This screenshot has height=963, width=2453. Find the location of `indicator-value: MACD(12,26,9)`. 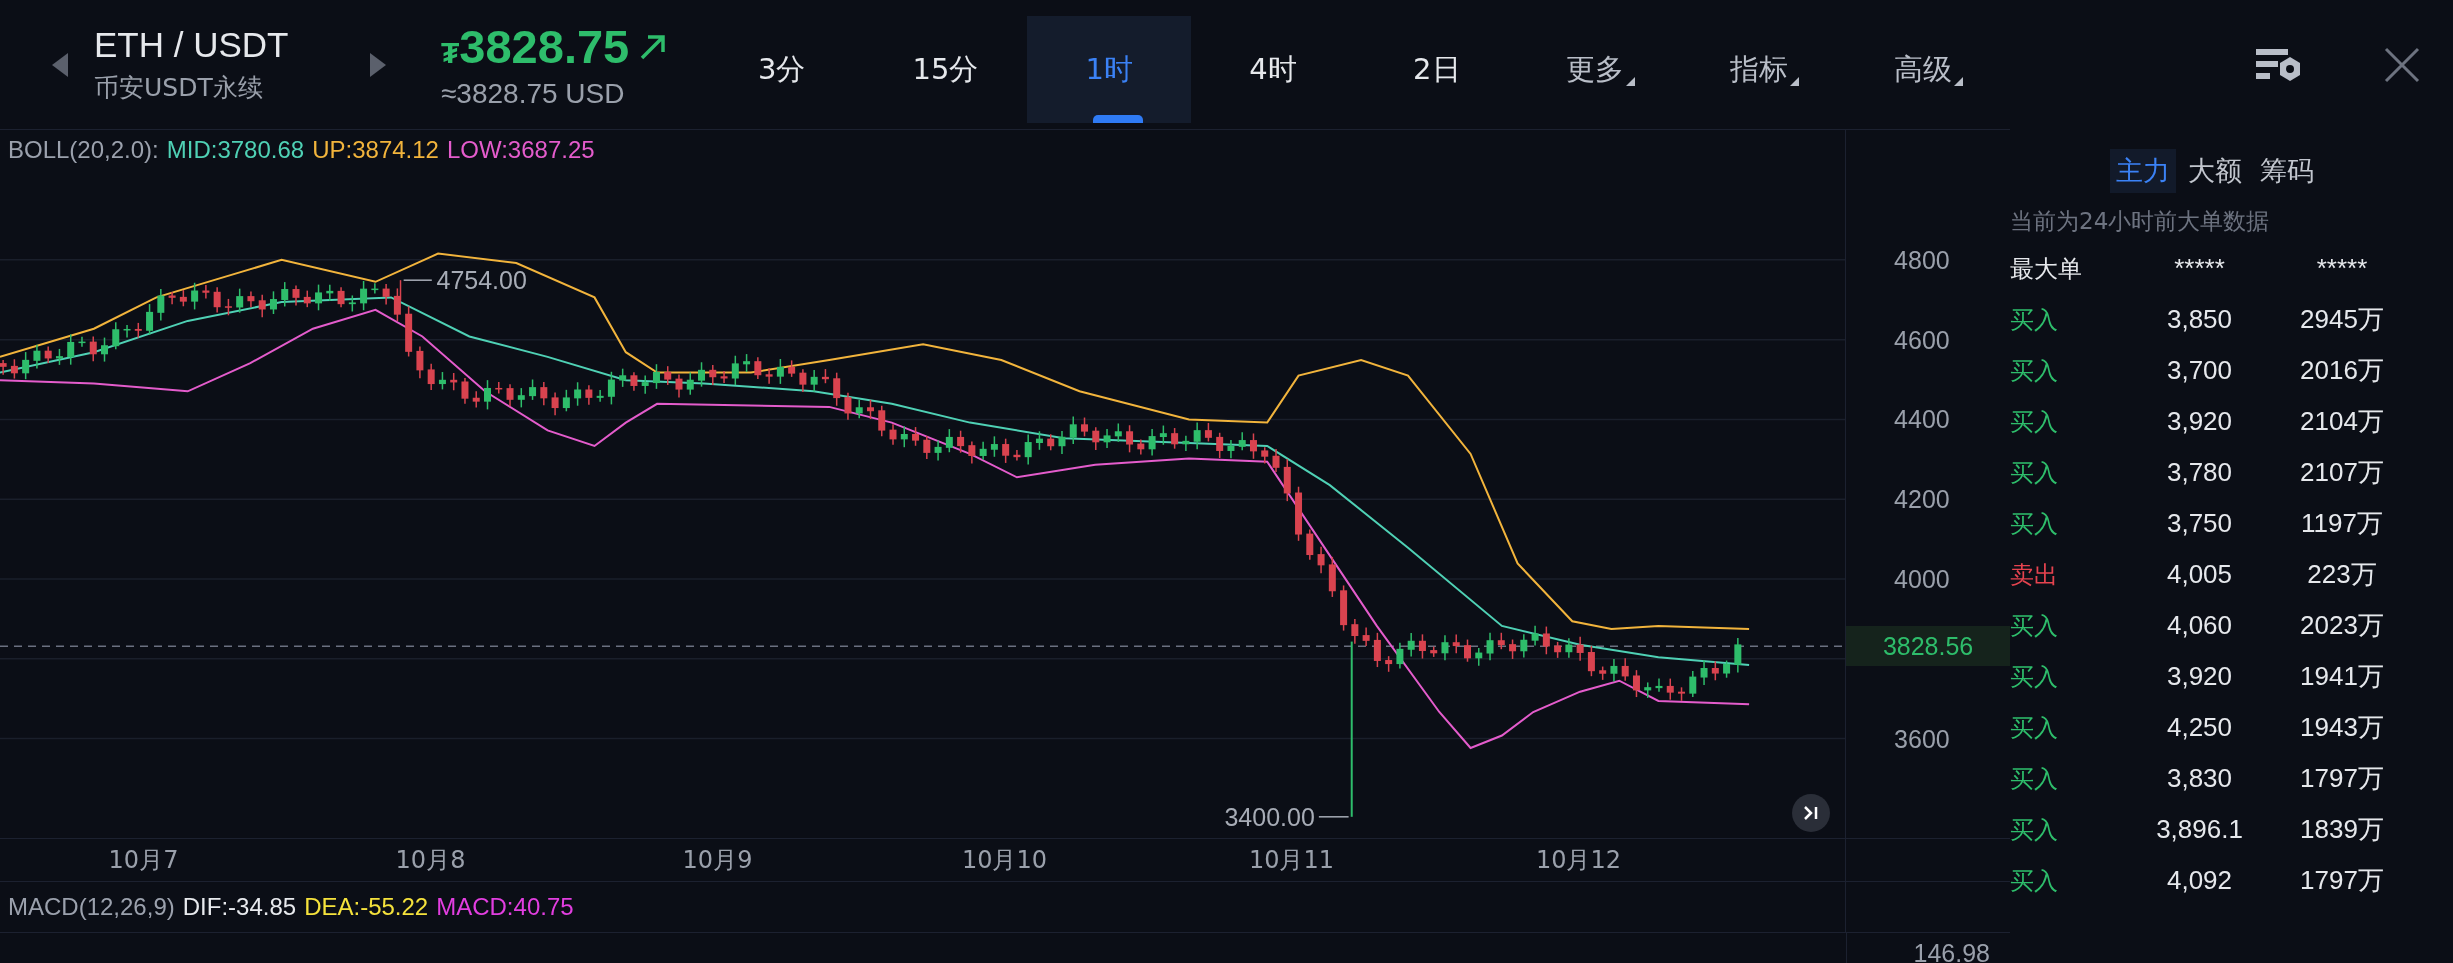

indicator-value: MACD(12,26,9) is located at coordinates (91, 907).